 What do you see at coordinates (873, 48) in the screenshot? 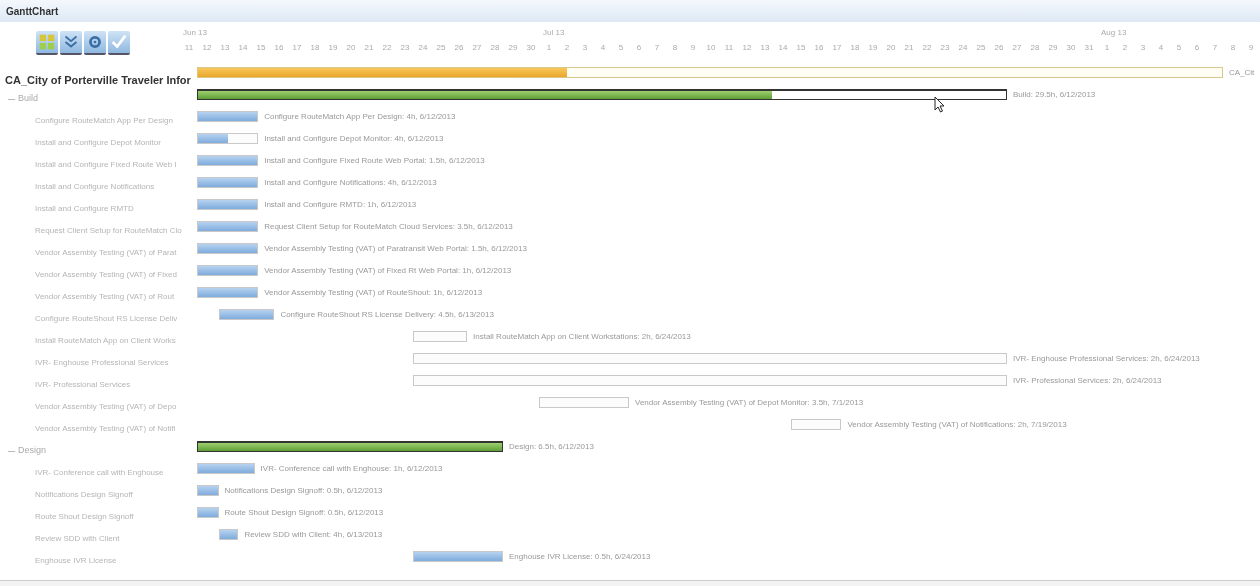
I see `day-label: 19` at bounding box center [873, 48].